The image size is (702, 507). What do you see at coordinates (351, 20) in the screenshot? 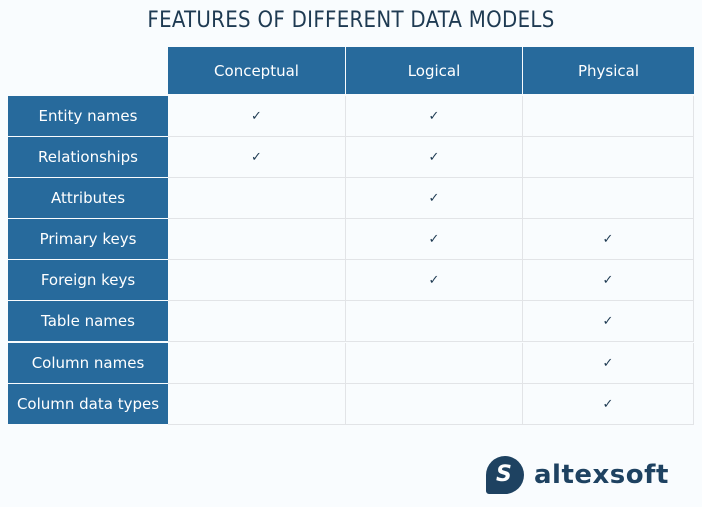
I see `page-title: FEATURES OF DIFFERENT DATA MODELS` at bounding box center [351, 20].